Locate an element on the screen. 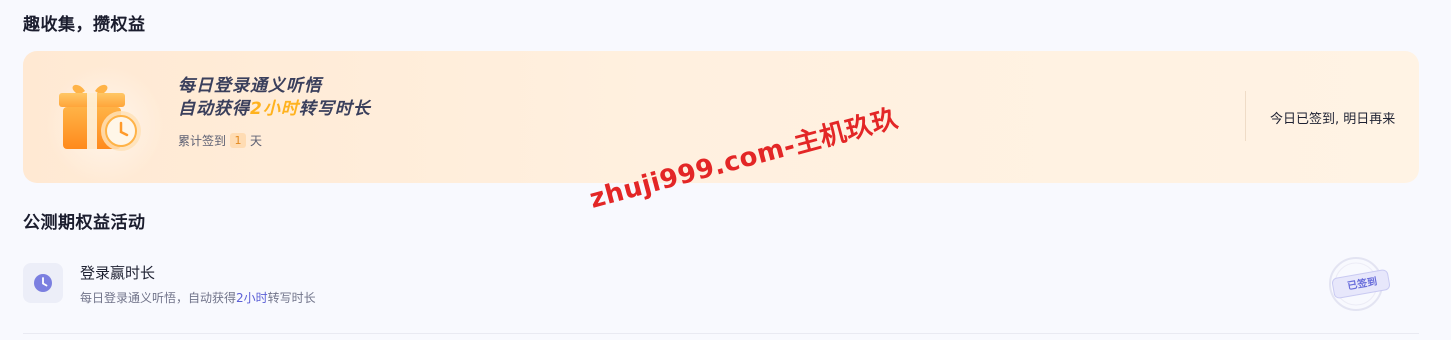  headline-suffix: 转写时长 is located at coordinates (334, 109).